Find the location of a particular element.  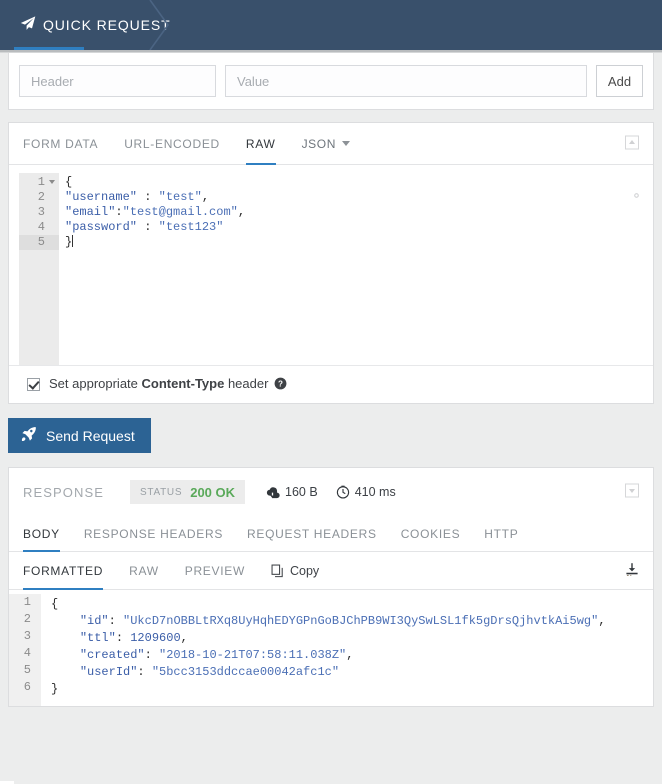

active-tab-indicator is located at coordinates (49, 48).